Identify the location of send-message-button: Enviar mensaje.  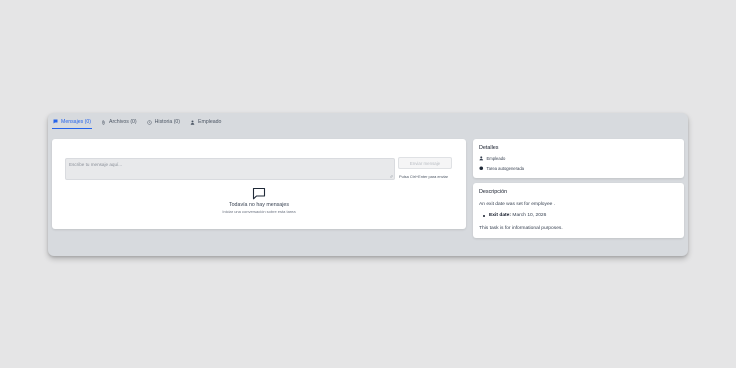
(425, 163).